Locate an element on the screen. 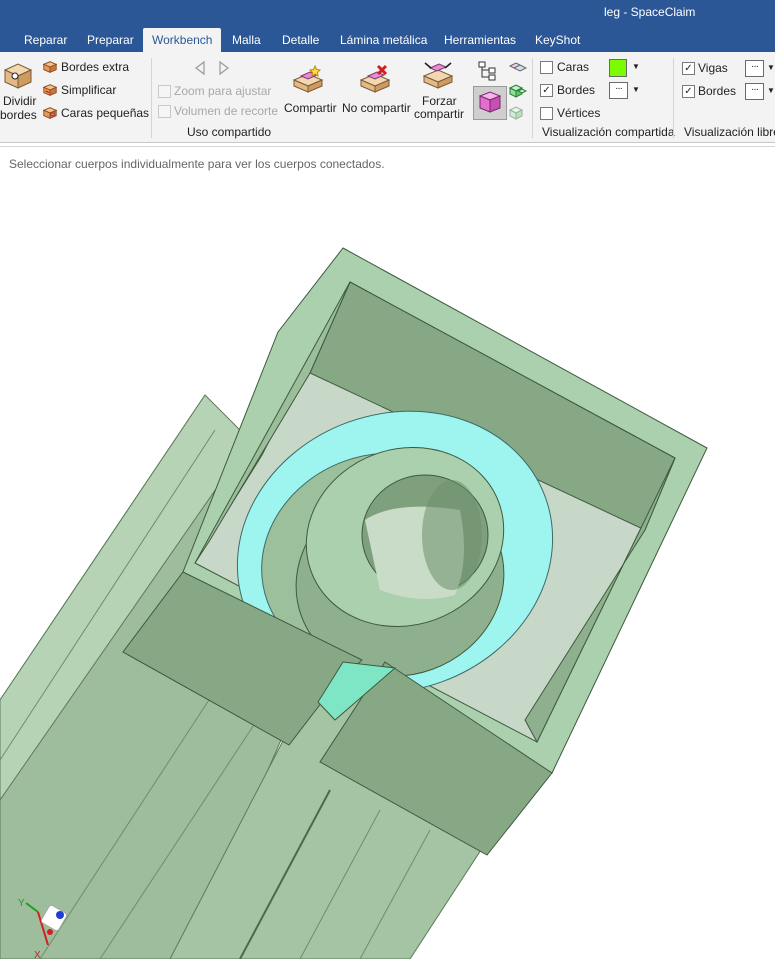 The width and height of the screenshot is (775, 959). next-arrow-button is located at coordinates (224, 68).